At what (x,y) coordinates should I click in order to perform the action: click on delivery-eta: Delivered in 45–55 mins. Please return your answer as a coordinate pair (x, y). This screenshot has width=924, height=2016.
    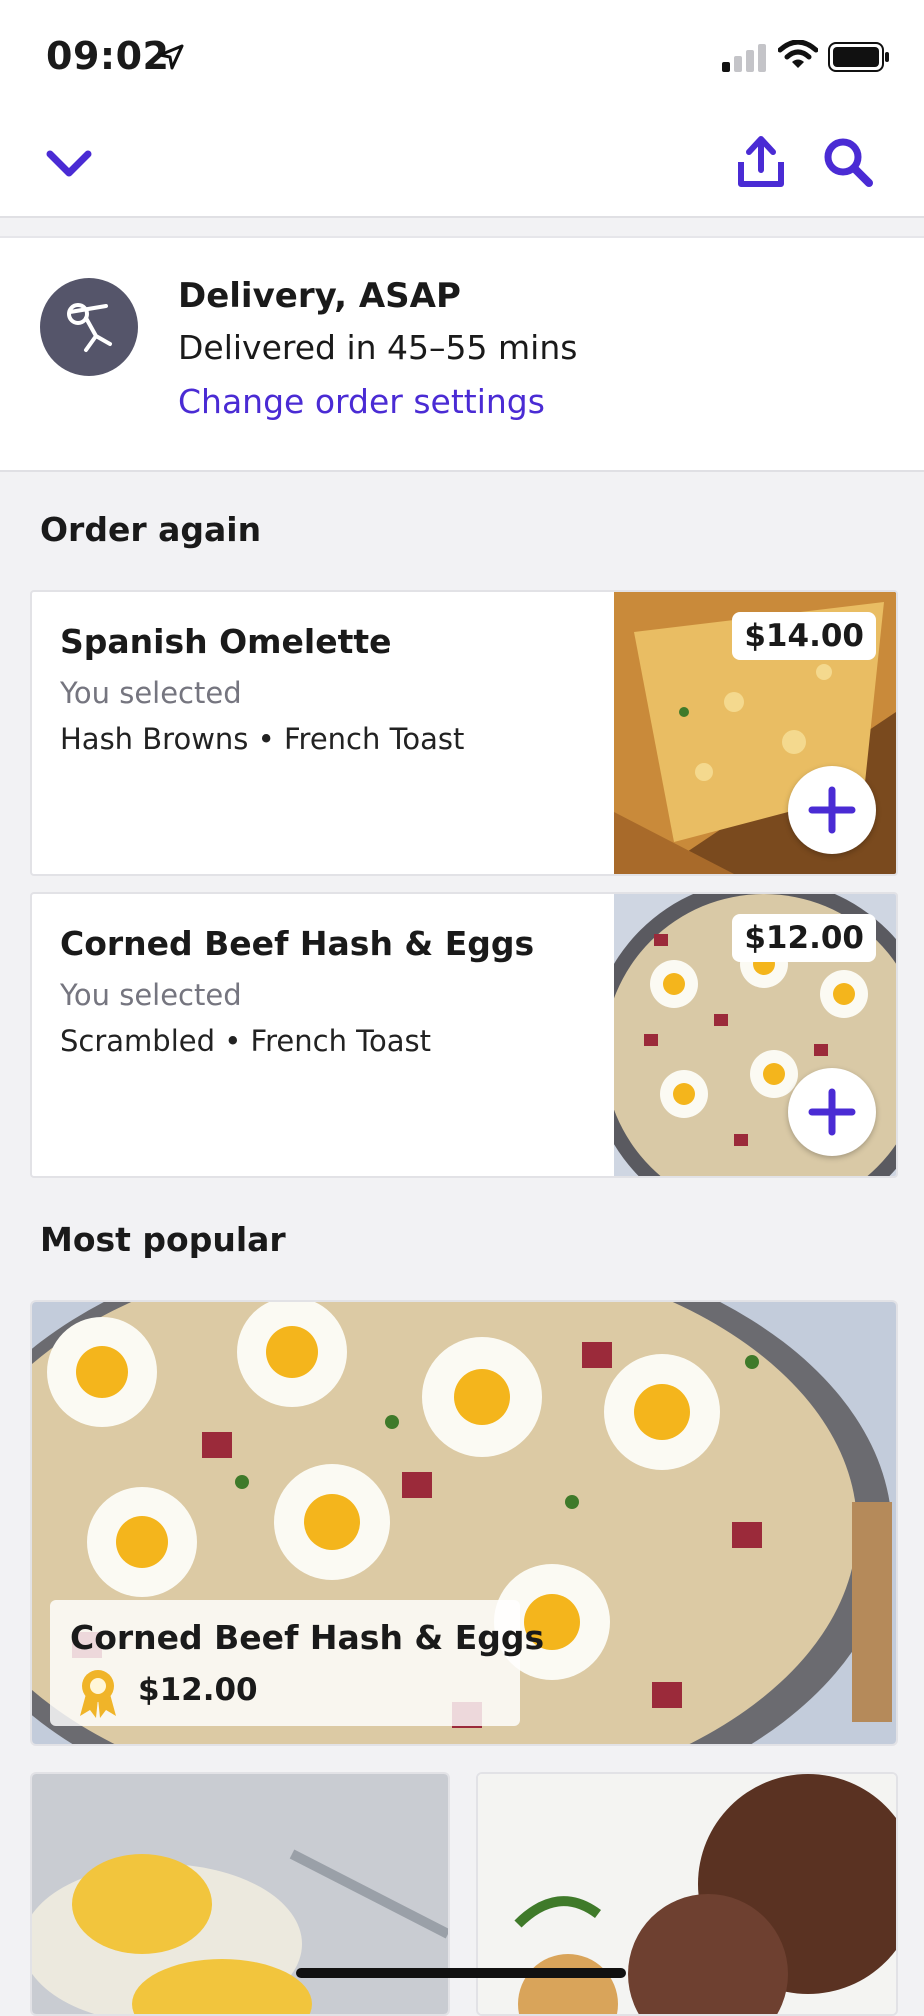
    Looking at the image, I should click on (378, 347).